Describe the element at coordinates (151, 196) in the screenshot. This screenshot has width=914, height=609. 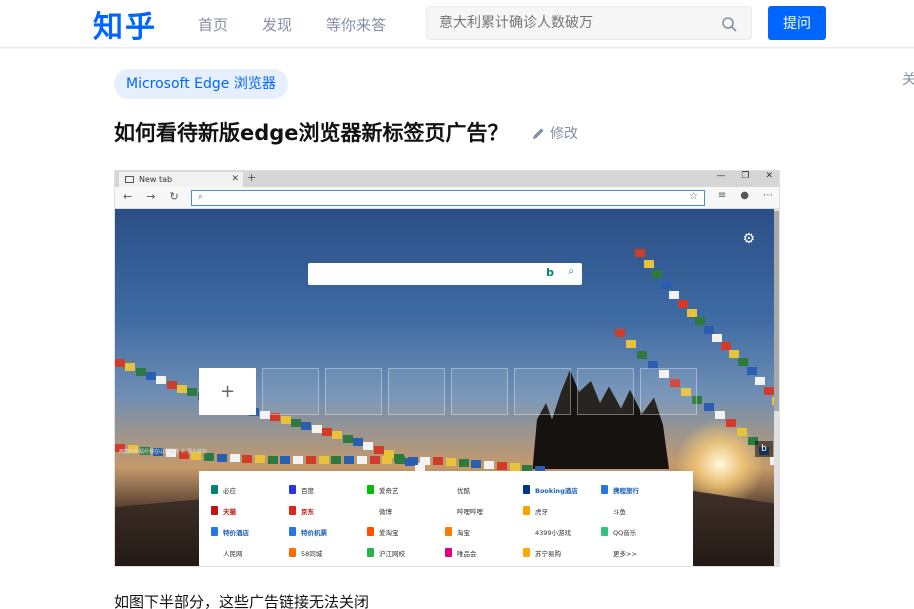
I see `browser-nav-buttons: ← → ↻` at that location.